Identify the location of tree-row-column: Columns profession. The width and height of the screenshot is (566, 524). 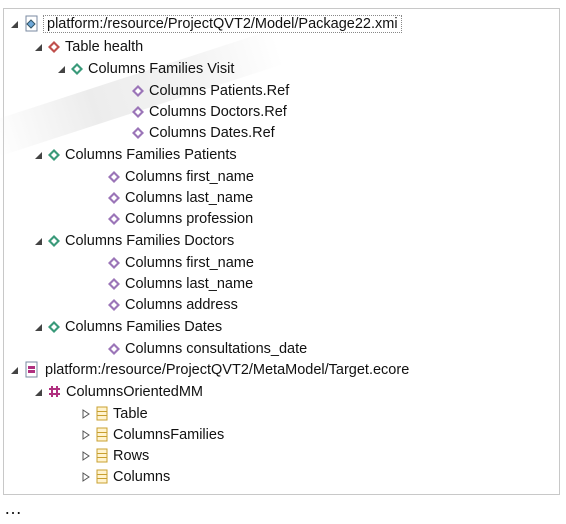
(180, 218).